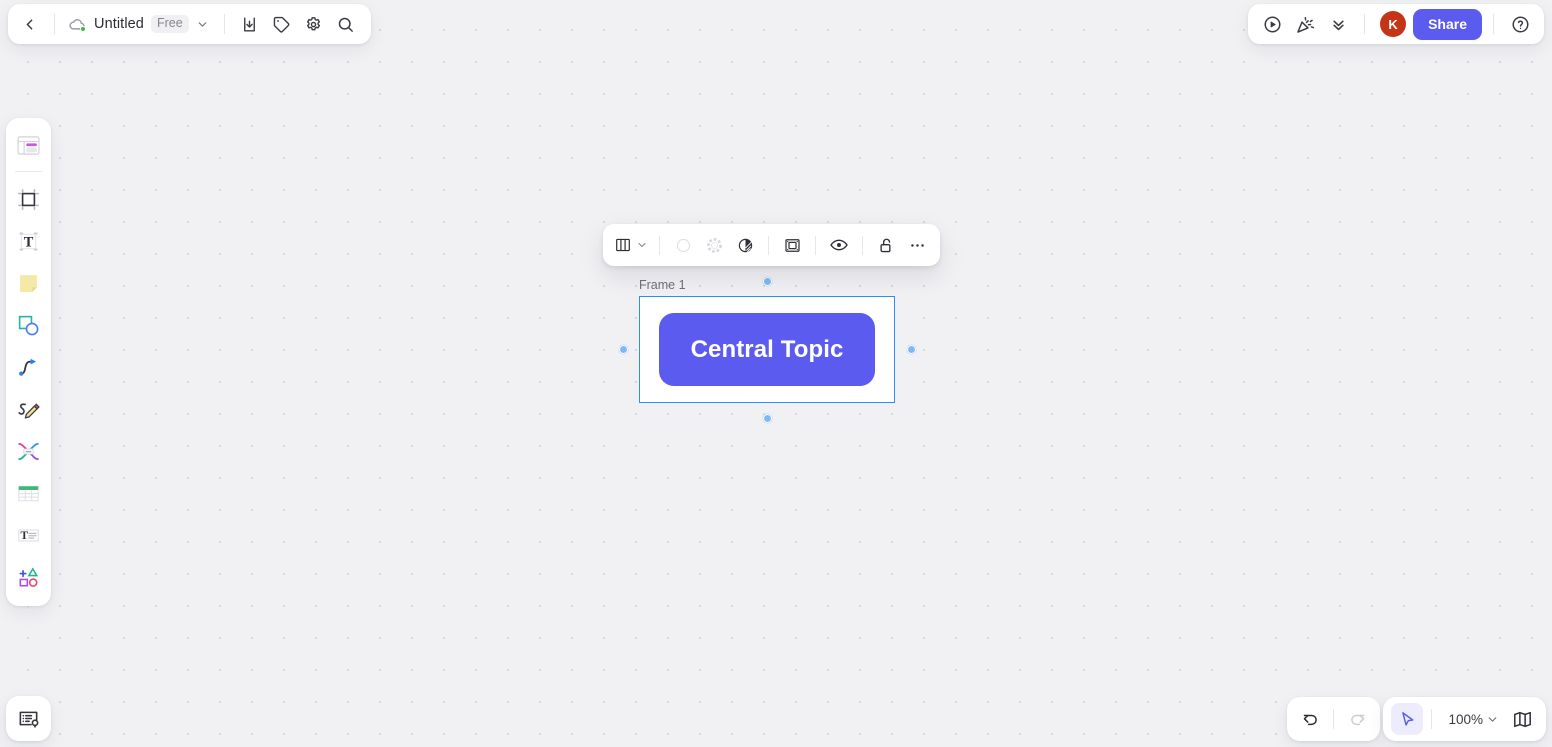 This screenshot has width=1552, height=747. I want to click on export-button, so click(250, 24).